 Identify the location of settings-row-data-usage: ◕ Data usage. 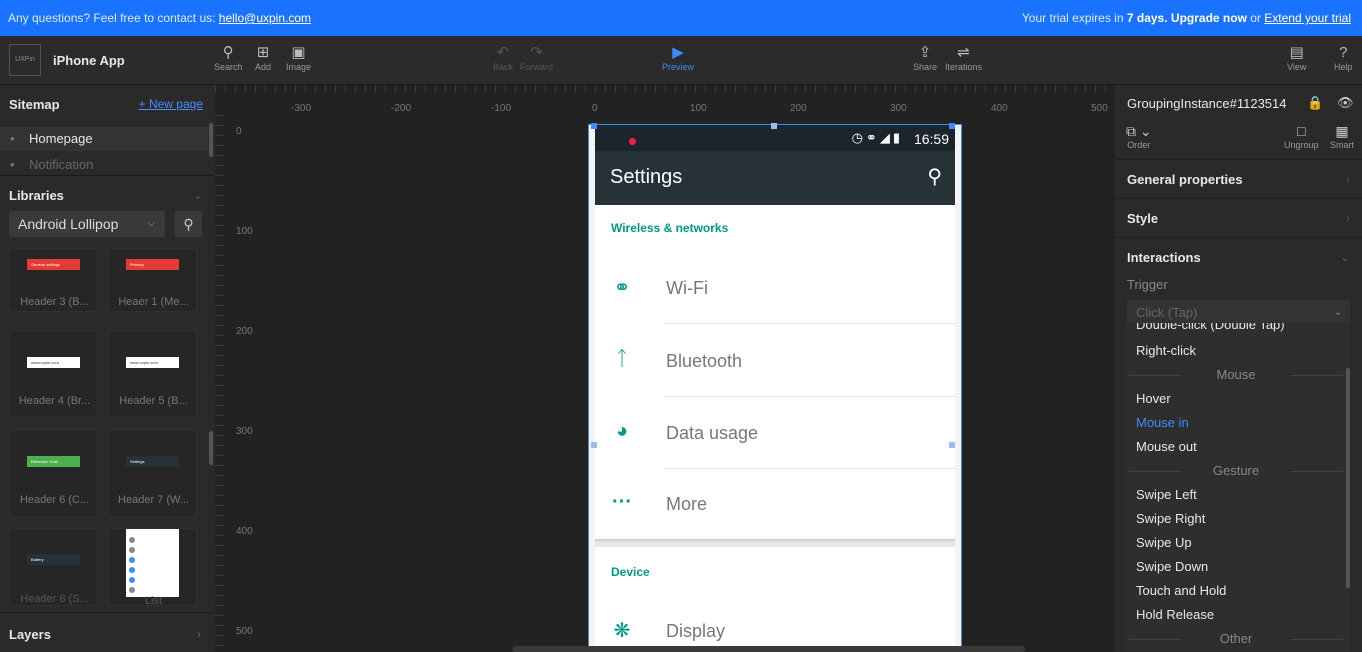
(775, 433).